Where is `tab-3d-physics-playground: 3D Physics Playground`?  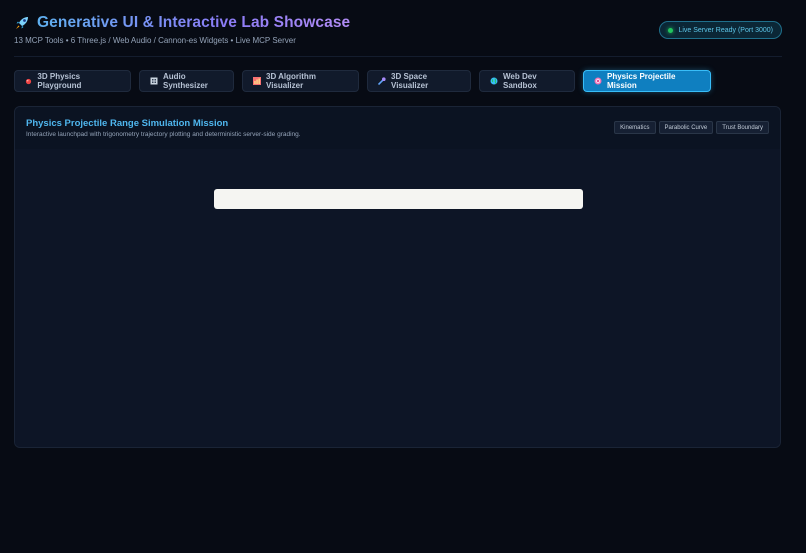 tab-3d-physics-playground: 3D Physics Playground is located at coordinates (72, 81).